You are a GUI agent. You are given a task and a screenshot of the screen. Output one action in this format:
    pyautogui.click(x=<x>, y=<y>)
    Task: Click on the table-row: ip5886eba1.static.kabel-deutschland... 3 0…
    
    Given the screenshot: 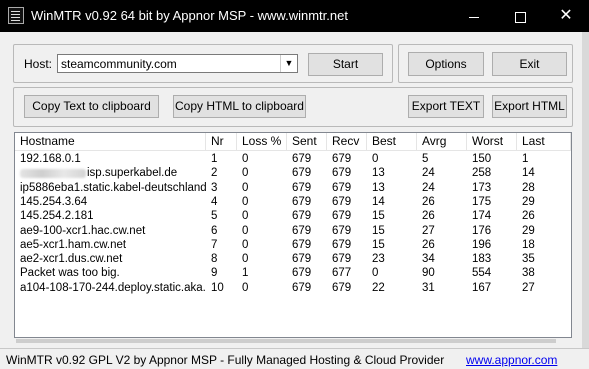 What is the action you would take?
    pyautogui.click(x=293, y=188)
    